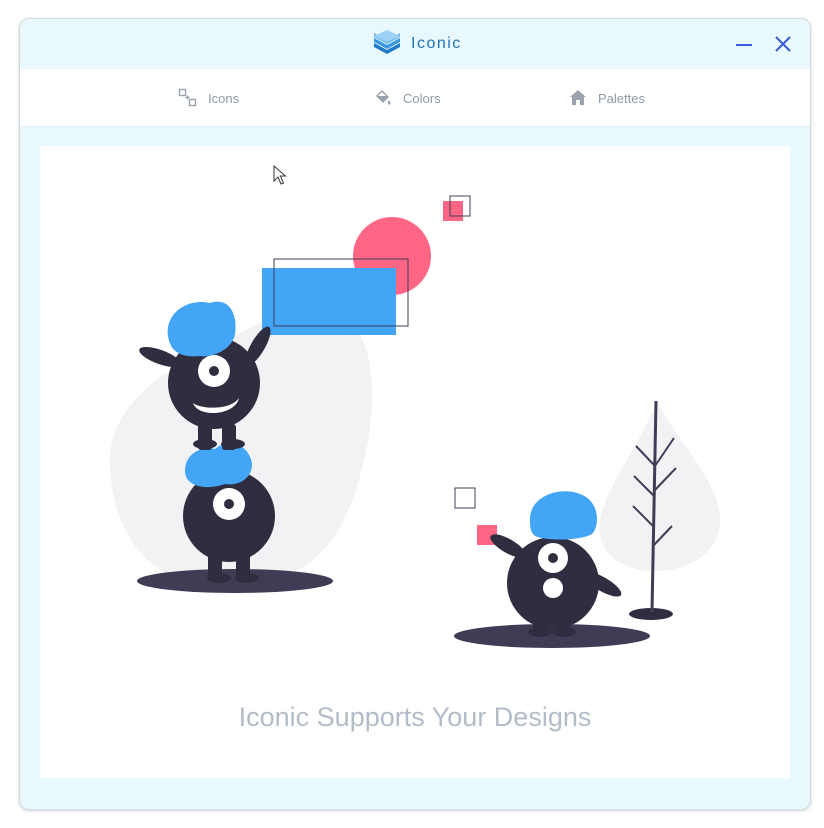 Image resolution: width=824 pixels, height=828 pixels. I want to click on nav-item-label: Colors, so click(422, 98).